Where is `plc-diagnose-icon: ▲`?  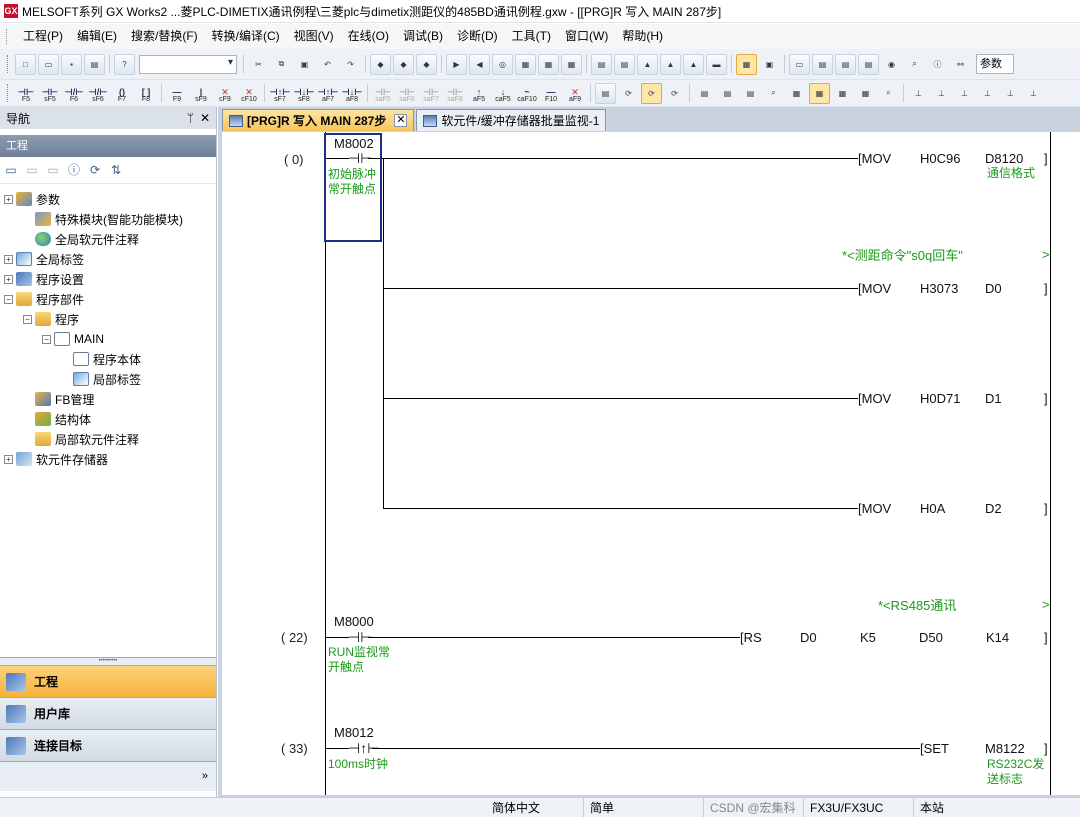
plc-diagnose-icon: ▲ is located at coordinates (647, 64).